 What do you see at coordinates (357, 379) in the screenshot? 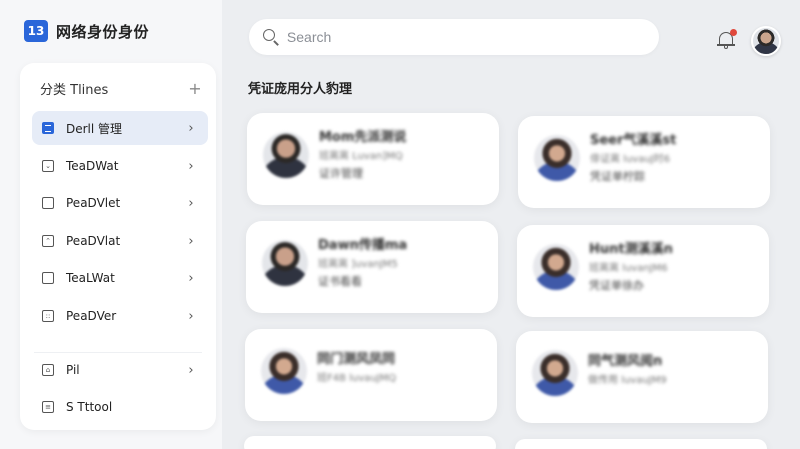
I see `card-meta: 班F4B luvauJMQ` at bounding box center [357, 379].